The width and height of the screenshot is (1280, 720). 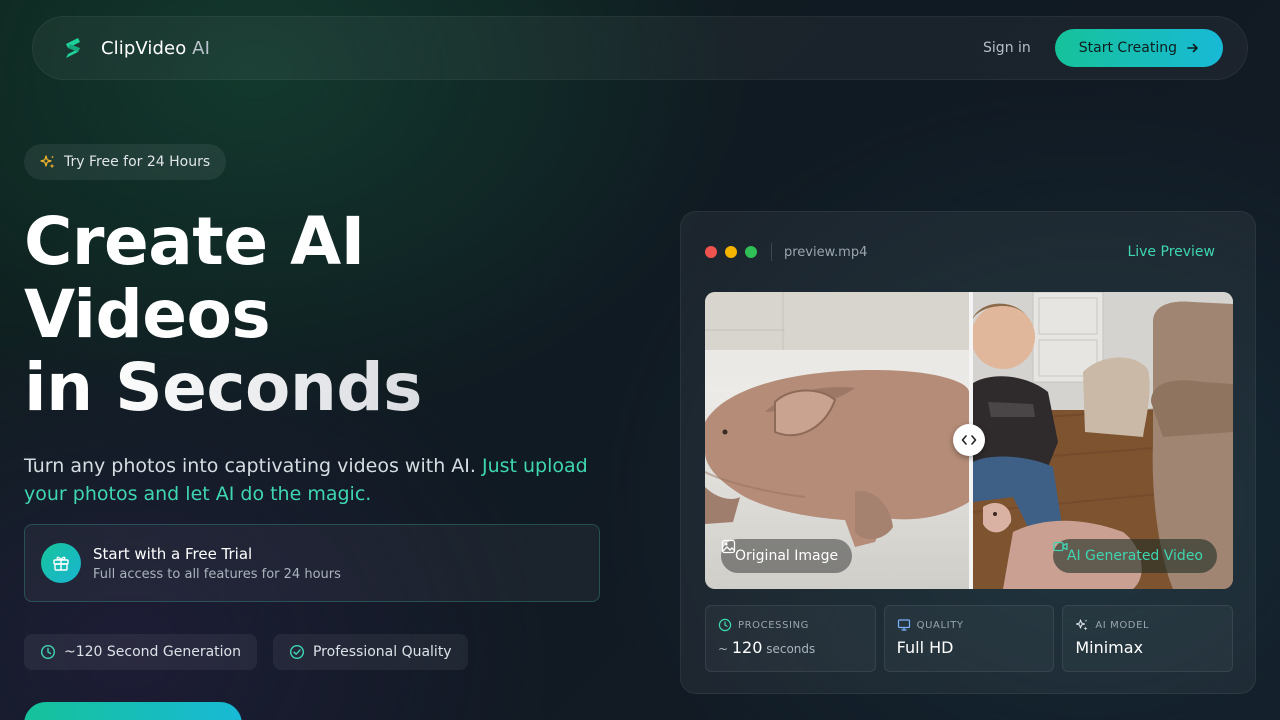 I want to click on gift-icon, so click(x=61, y=563).